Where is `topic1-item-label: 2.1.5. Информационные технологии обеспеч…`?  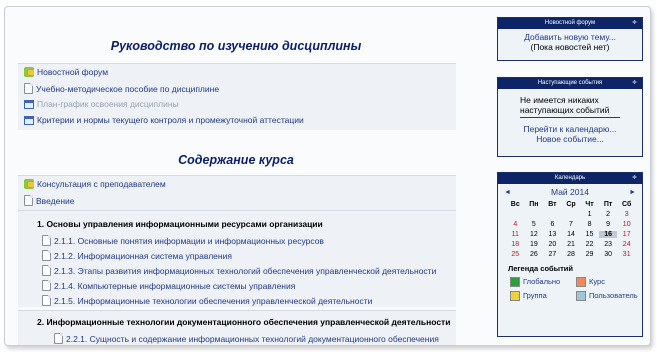
topic1-item-label: 2.1.5. Информационные технологии обеспеч… is located at coordinates (213, 301).